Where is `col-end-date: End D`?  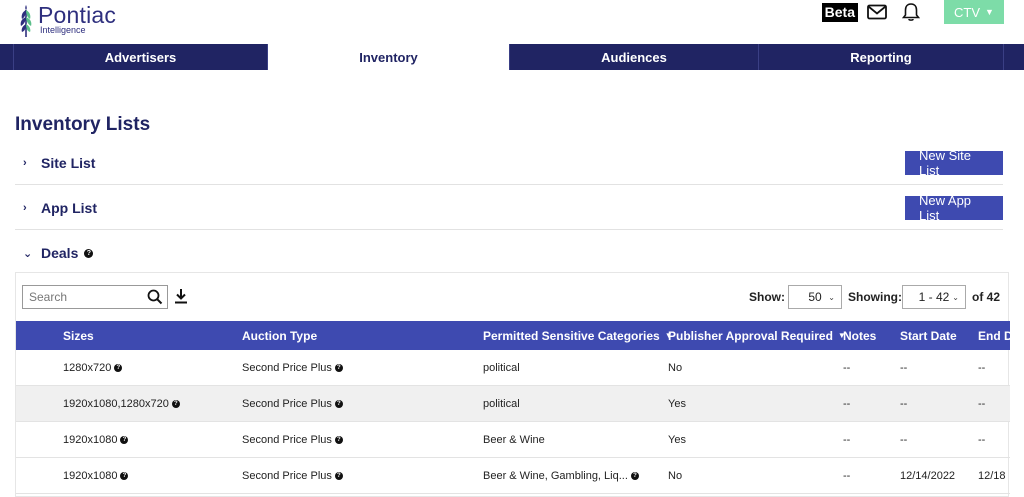 col-end-date: End D is located at coordinates (995, 335).